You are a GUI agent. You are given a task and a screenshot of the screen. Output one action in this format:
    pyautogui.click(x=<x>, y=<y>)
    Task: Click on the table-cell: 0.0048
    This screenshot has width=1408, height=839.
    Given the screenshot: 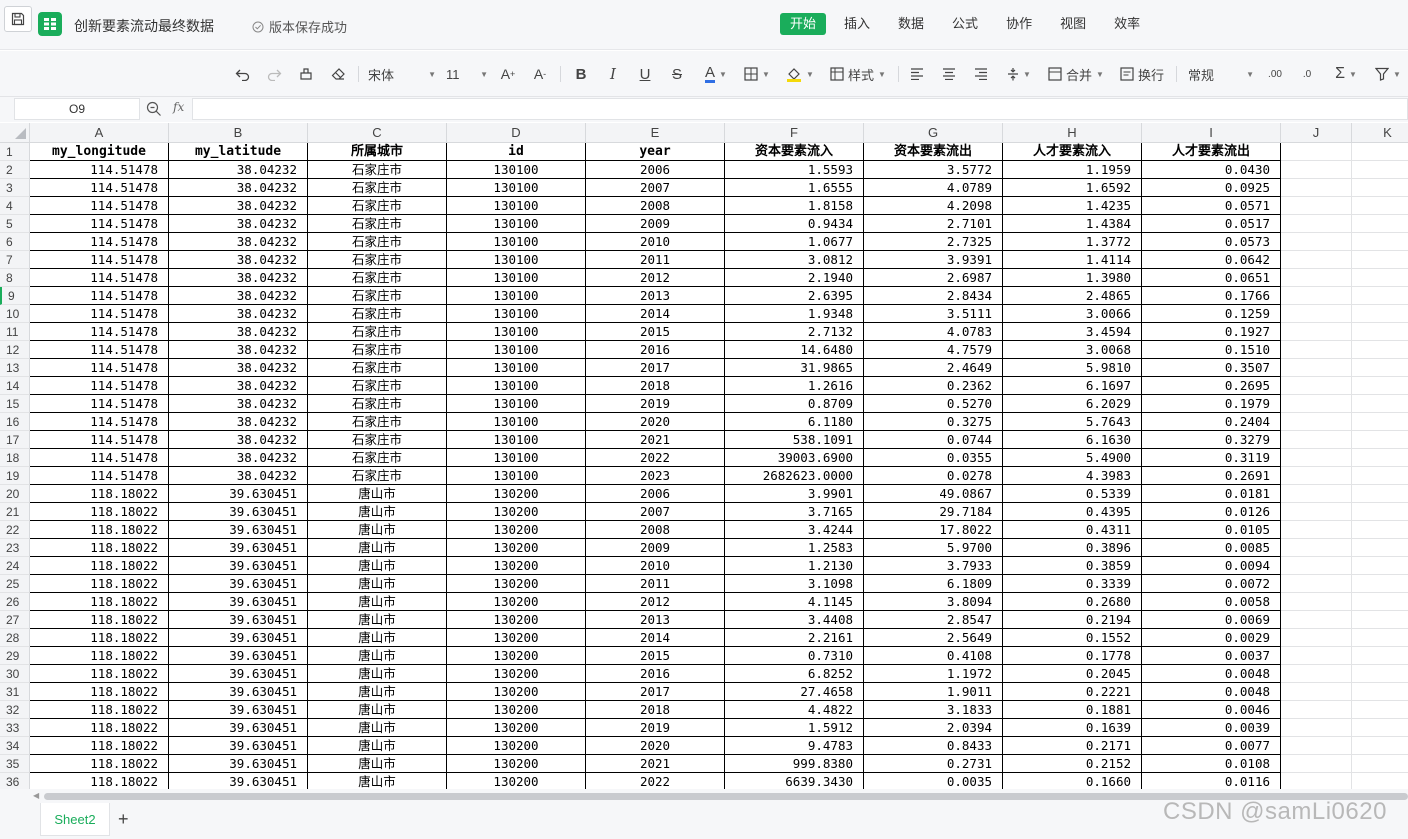 What is the action you would take?
    pyautogui.click(x=1211, y=692)
    